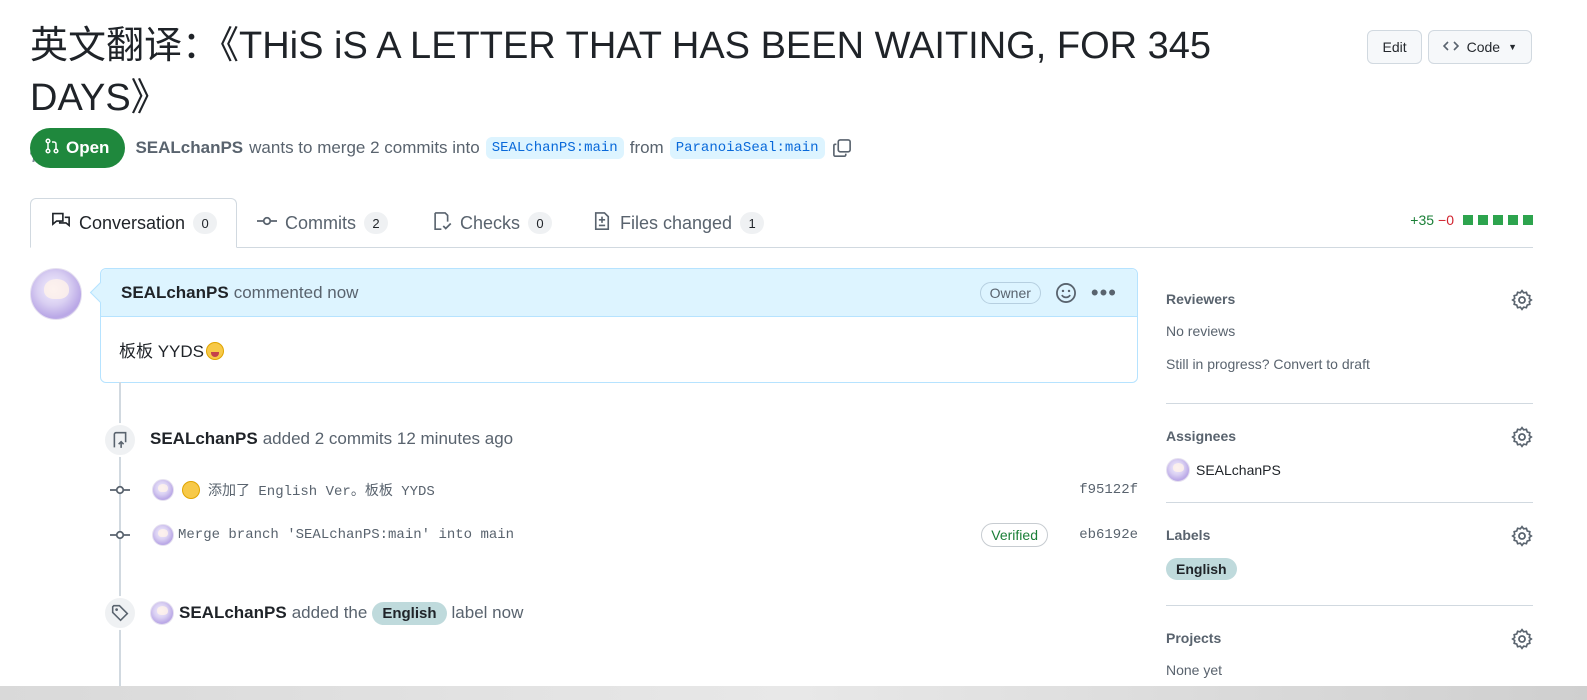 This screenshot has height=700, width=1587. Describe the element at coordinates (1446, 220) in the screenshot. I see `diff-deletions: −0` at that location.